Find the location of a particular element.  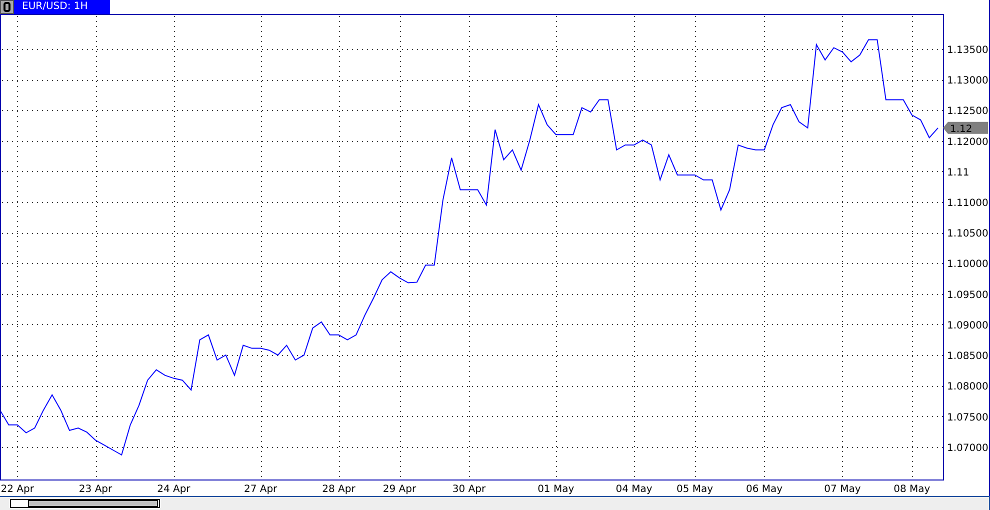

axis-label: 1.10000 is located at coordinates (967, 264).